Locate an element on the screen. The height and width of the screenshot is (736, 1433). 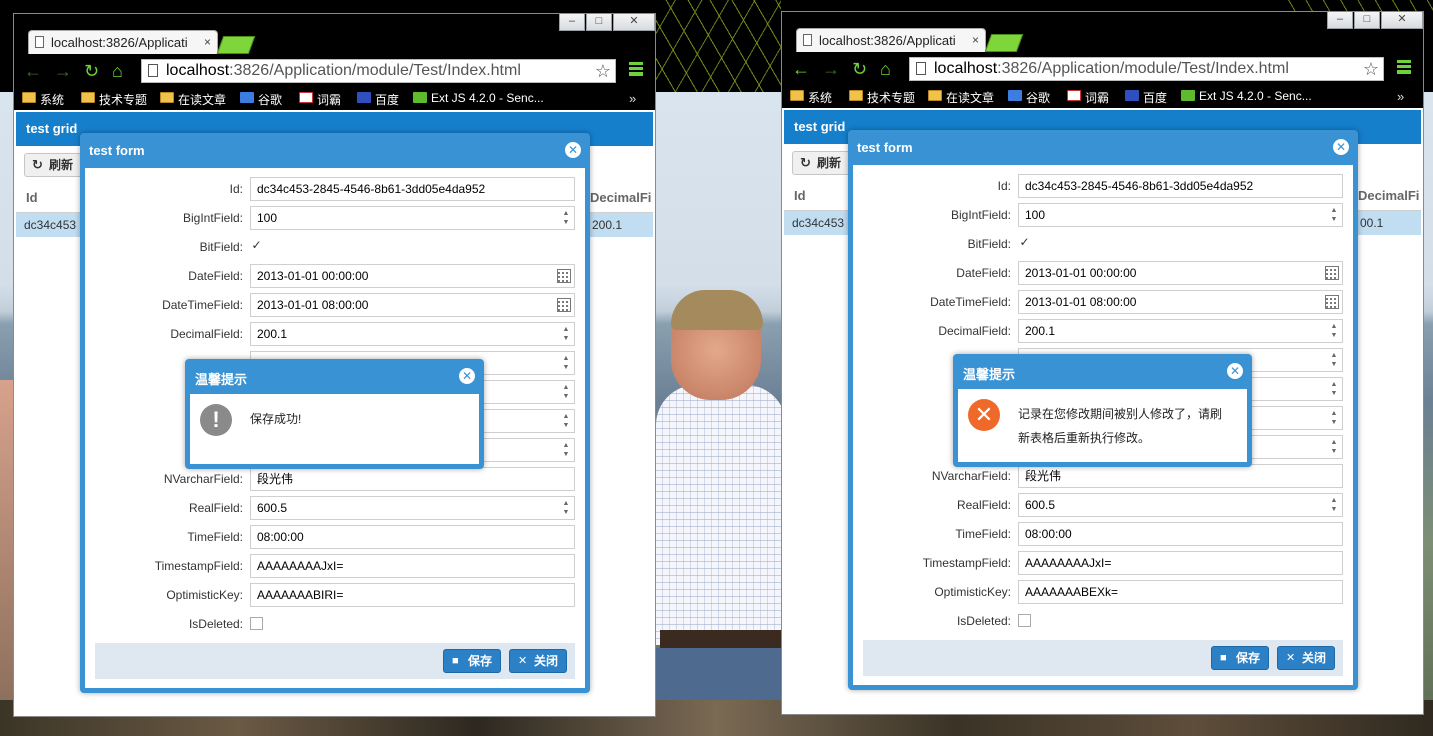
baidu-icon is located at coordinates (1132, 95).